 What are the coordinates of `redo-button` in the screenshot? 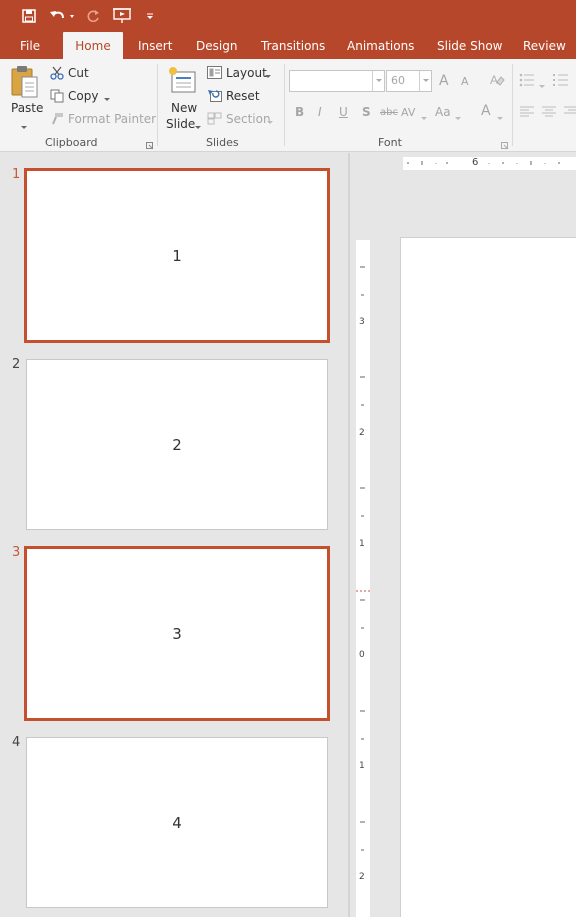 It's located at (93, 16).